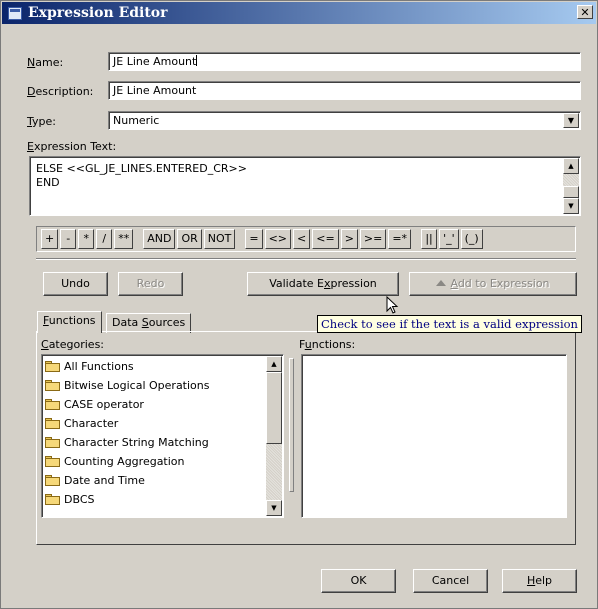 The image size is (598, 609). Describe the element at coordinates (305, 186) in the screenshot. I see `expression-textarea: ELSE <<GL_JE_LINES.ENTERED_CR>> END ▲ ▼` at that location.